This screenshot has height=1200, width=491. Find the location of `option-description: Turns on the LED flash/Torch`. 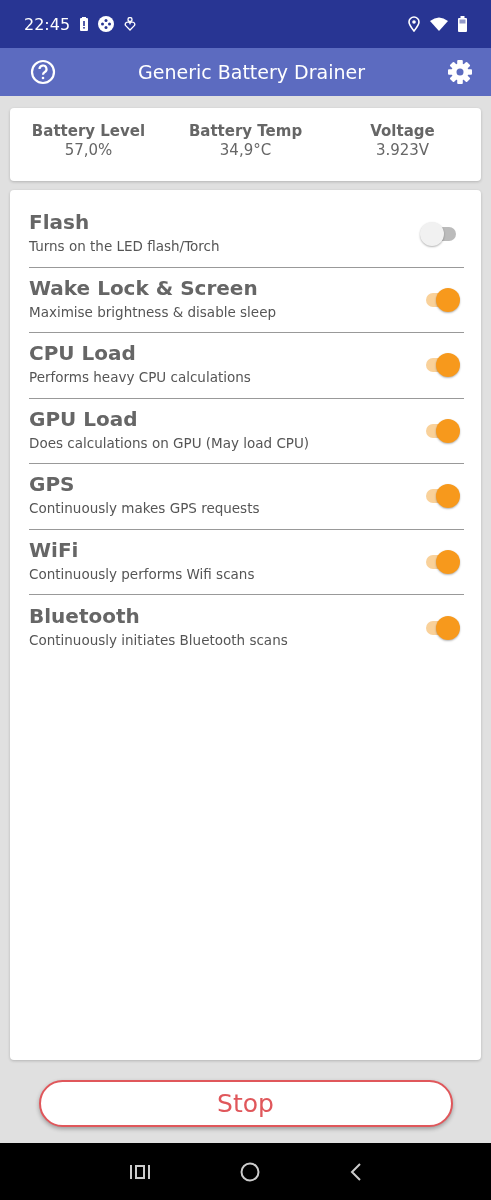

option-description: Turns on the LED flash/Torch is located at coordinates (125, 246).